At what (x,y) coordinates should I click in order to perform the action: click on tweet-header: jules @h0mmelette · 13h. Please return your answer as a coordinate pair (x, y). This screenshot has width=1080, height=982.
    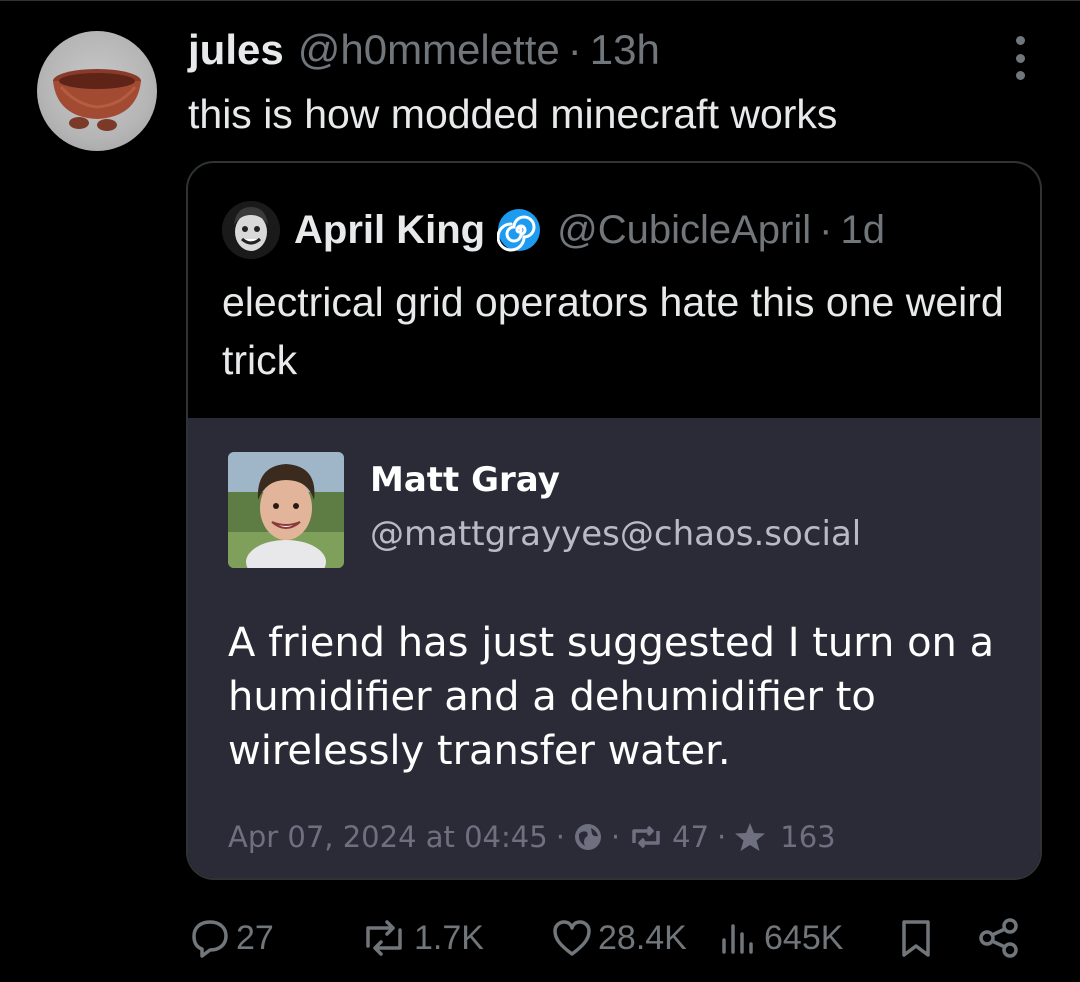
    Looking at the image, I should click on (424, 52).